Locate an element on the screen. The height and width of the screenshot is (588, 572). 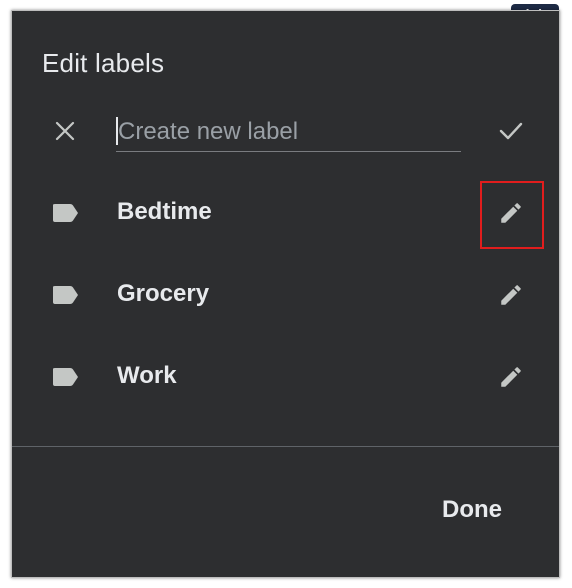
close-icon is located at coordinates (65, 131).